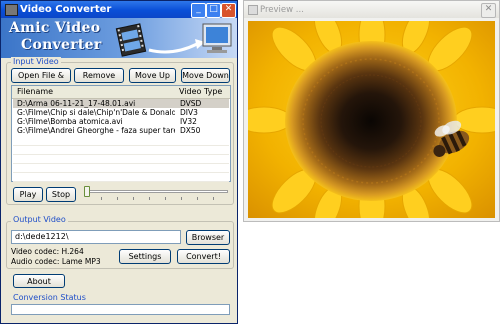 The image size is (500, 324). I want to click on row-video-type: DIV3, so click(189, 112).